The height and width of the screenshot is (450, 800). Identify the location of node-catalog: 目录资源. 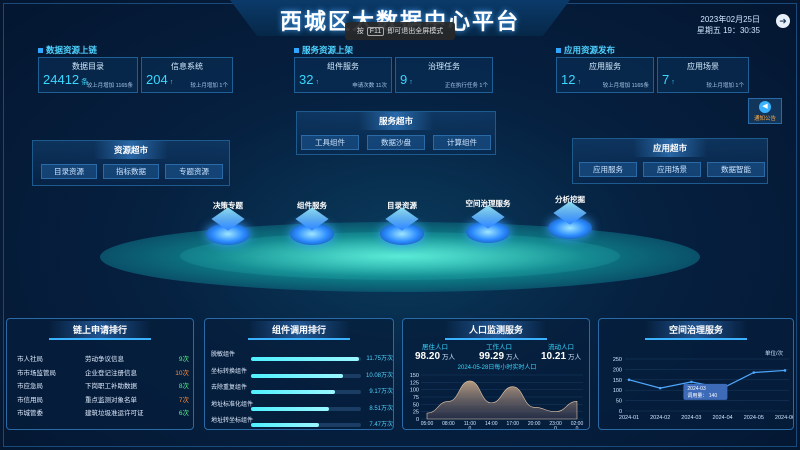
(402, 222).